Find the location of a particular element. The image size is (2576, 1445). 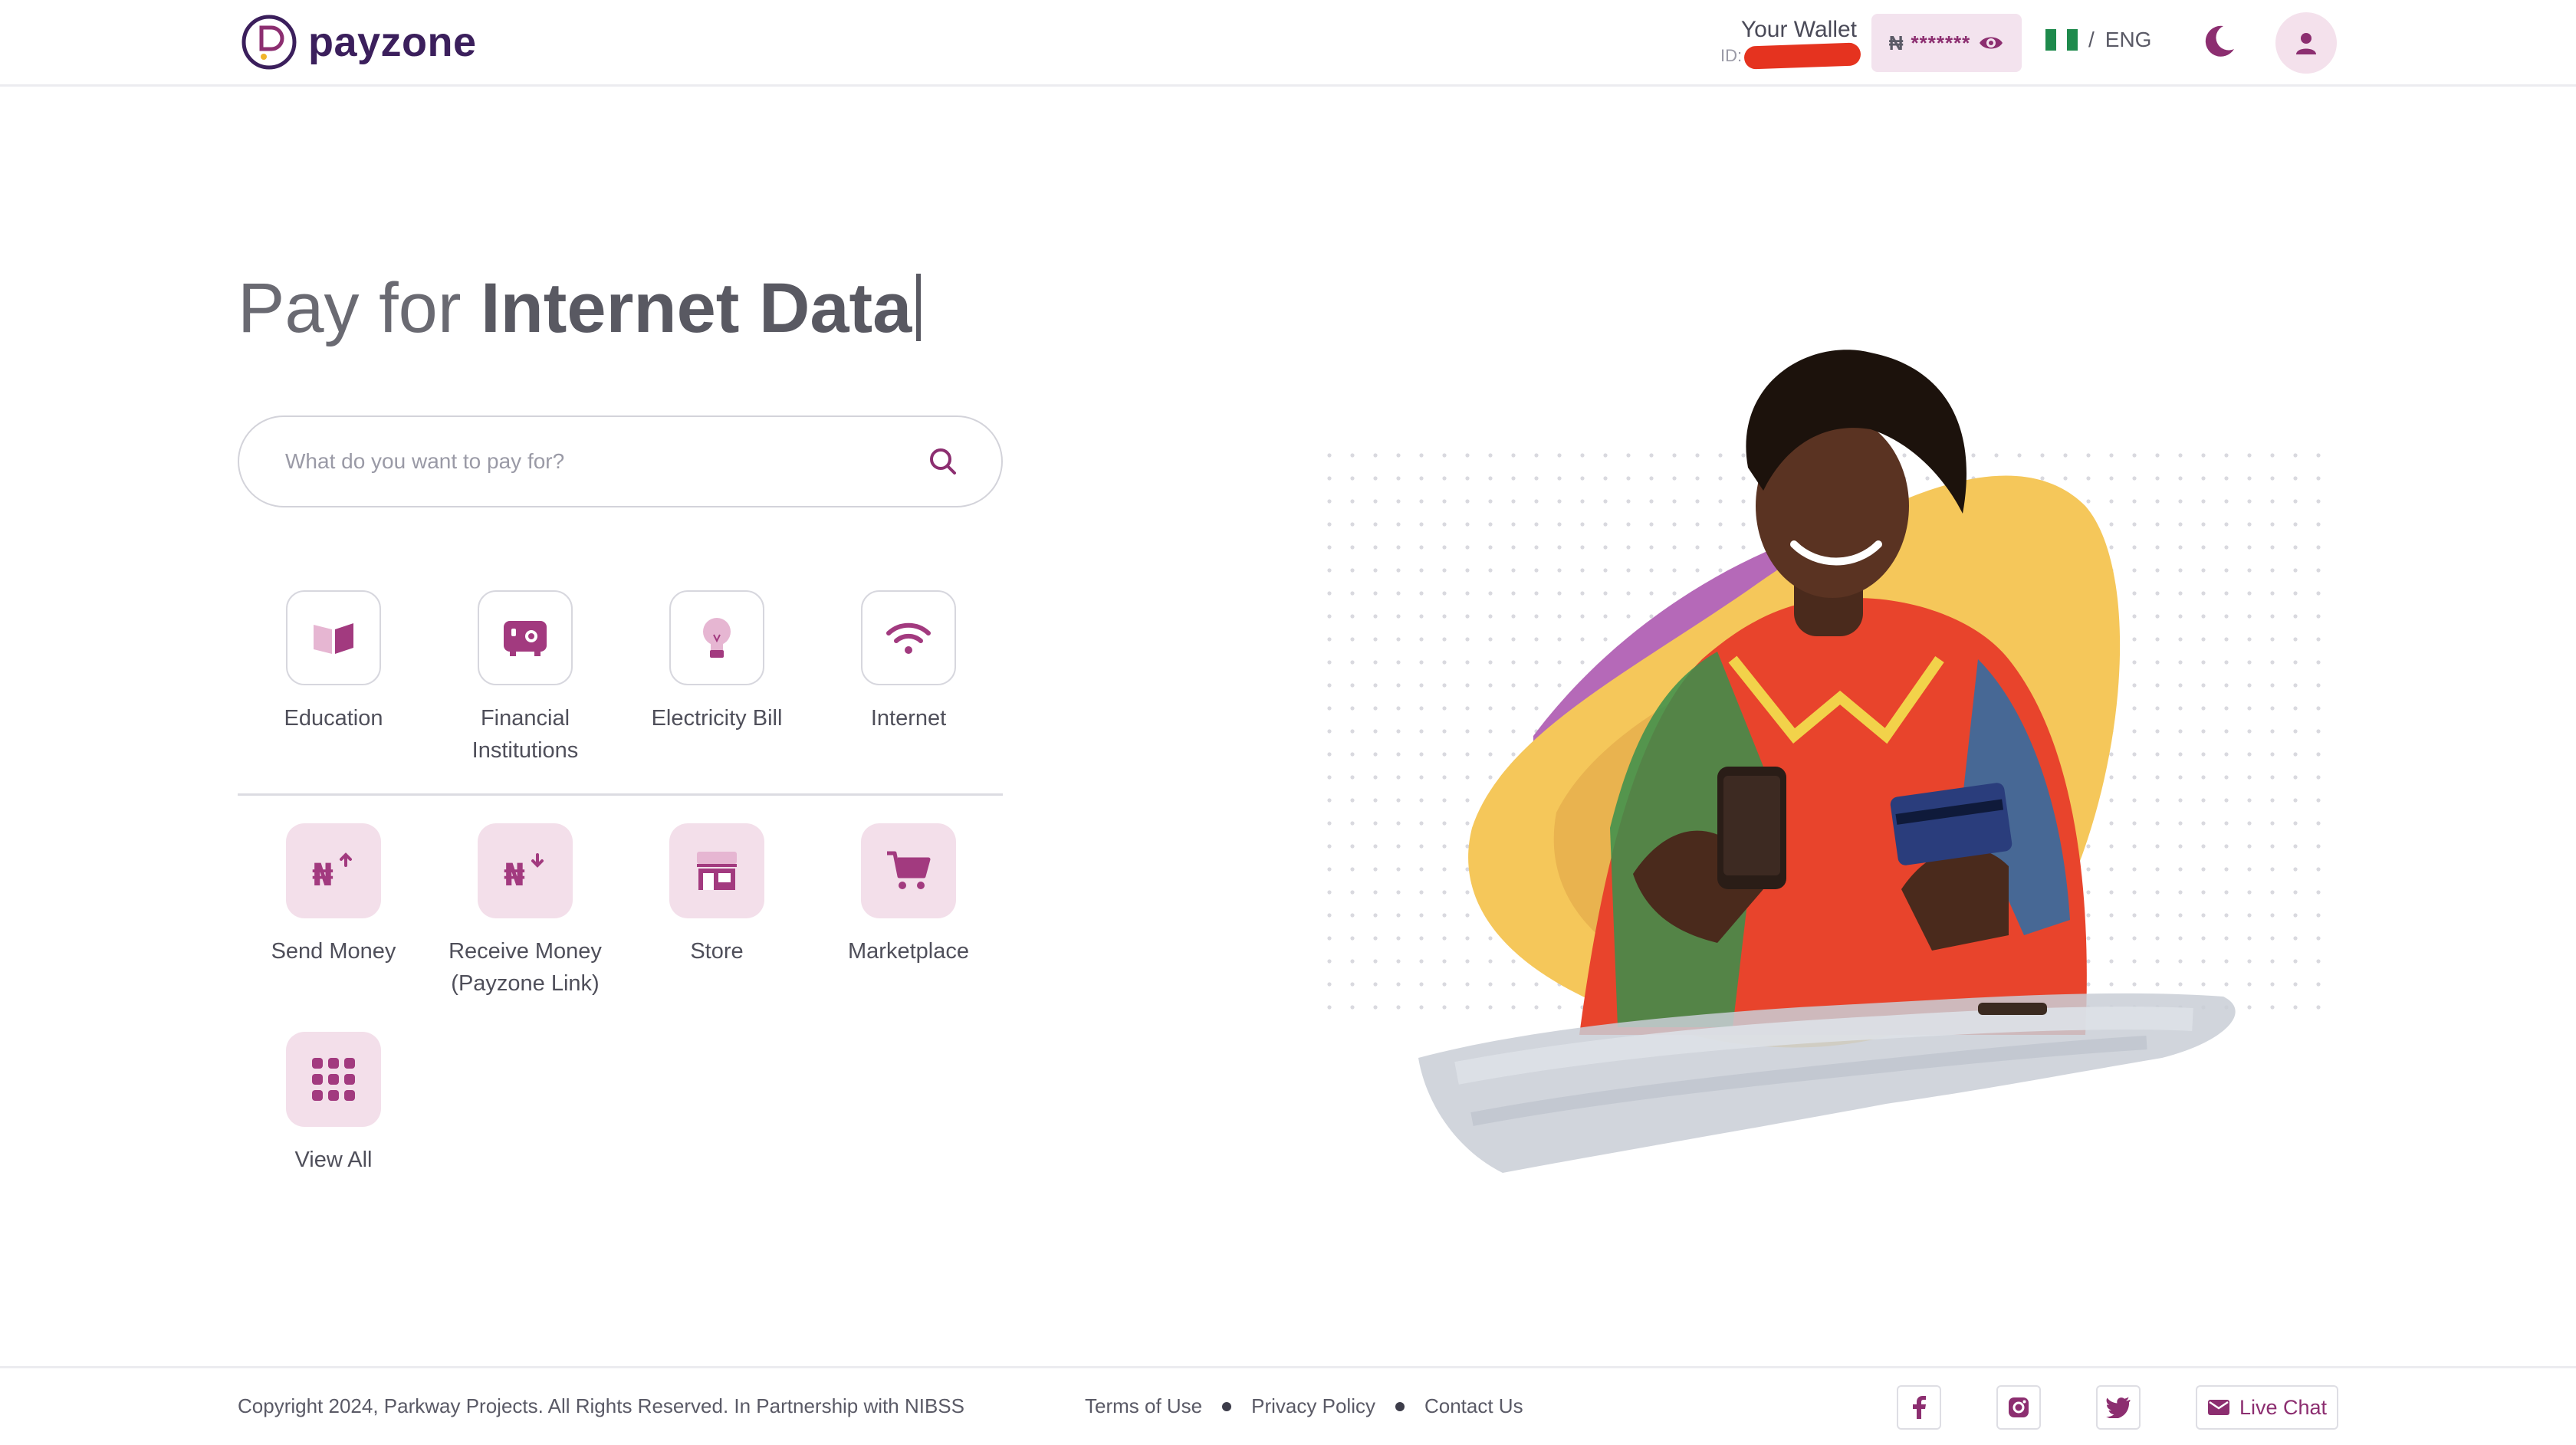

brand-name: payzone is located at coordinates (392, 42).